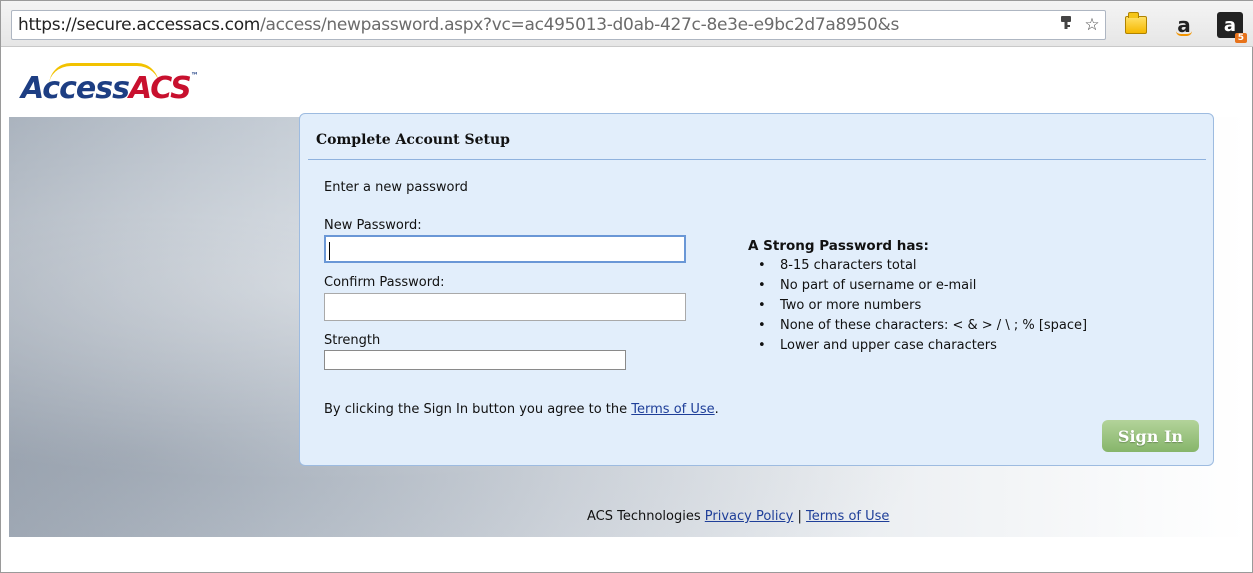  I want to click on rule-item: Two or more numbers, so click(917, 306).